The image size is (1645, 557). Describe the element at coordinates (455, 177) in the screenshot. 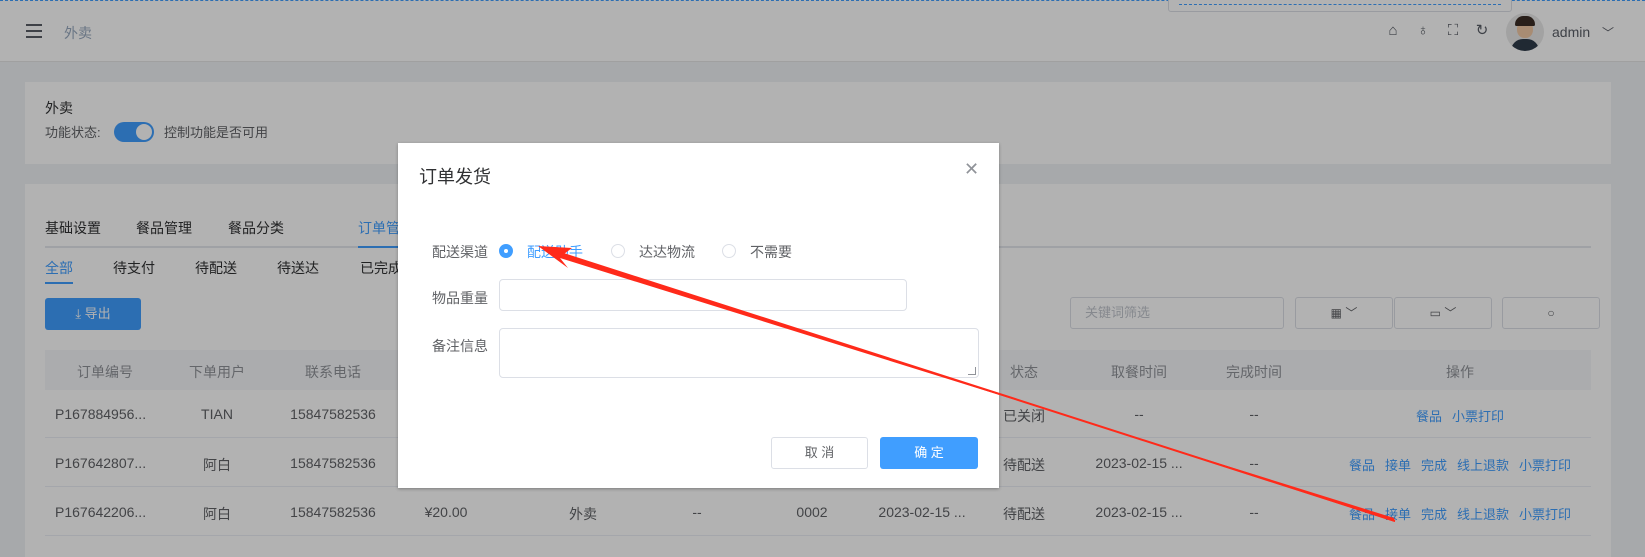

I see `dialog-title: 订单发货` at that location.